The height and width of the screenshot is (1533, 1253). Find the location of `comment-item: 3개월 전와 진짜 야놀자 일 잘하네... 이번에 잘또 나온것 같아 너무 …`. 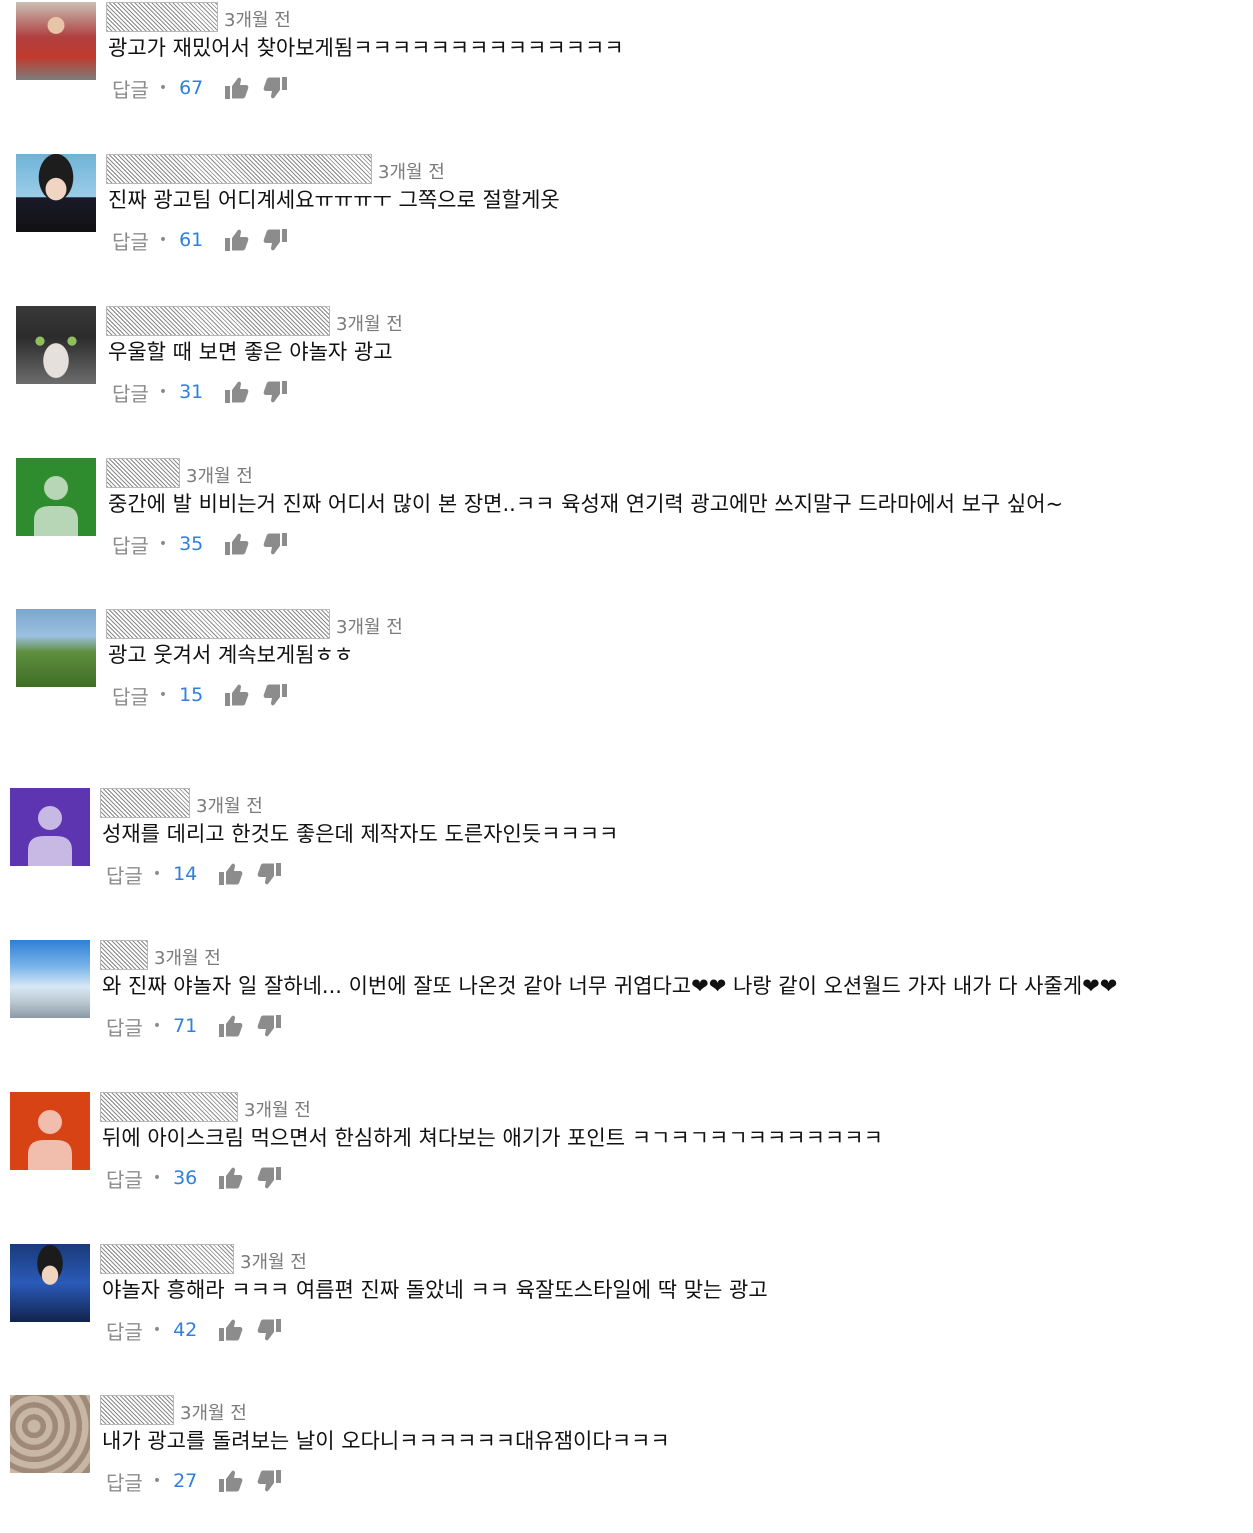

comment-item: 3개월 전와 진짜 야놀자 일 잘하네... 이번에 잘또 나온것 같아 너무 … is located at coordinates (626, 1008).